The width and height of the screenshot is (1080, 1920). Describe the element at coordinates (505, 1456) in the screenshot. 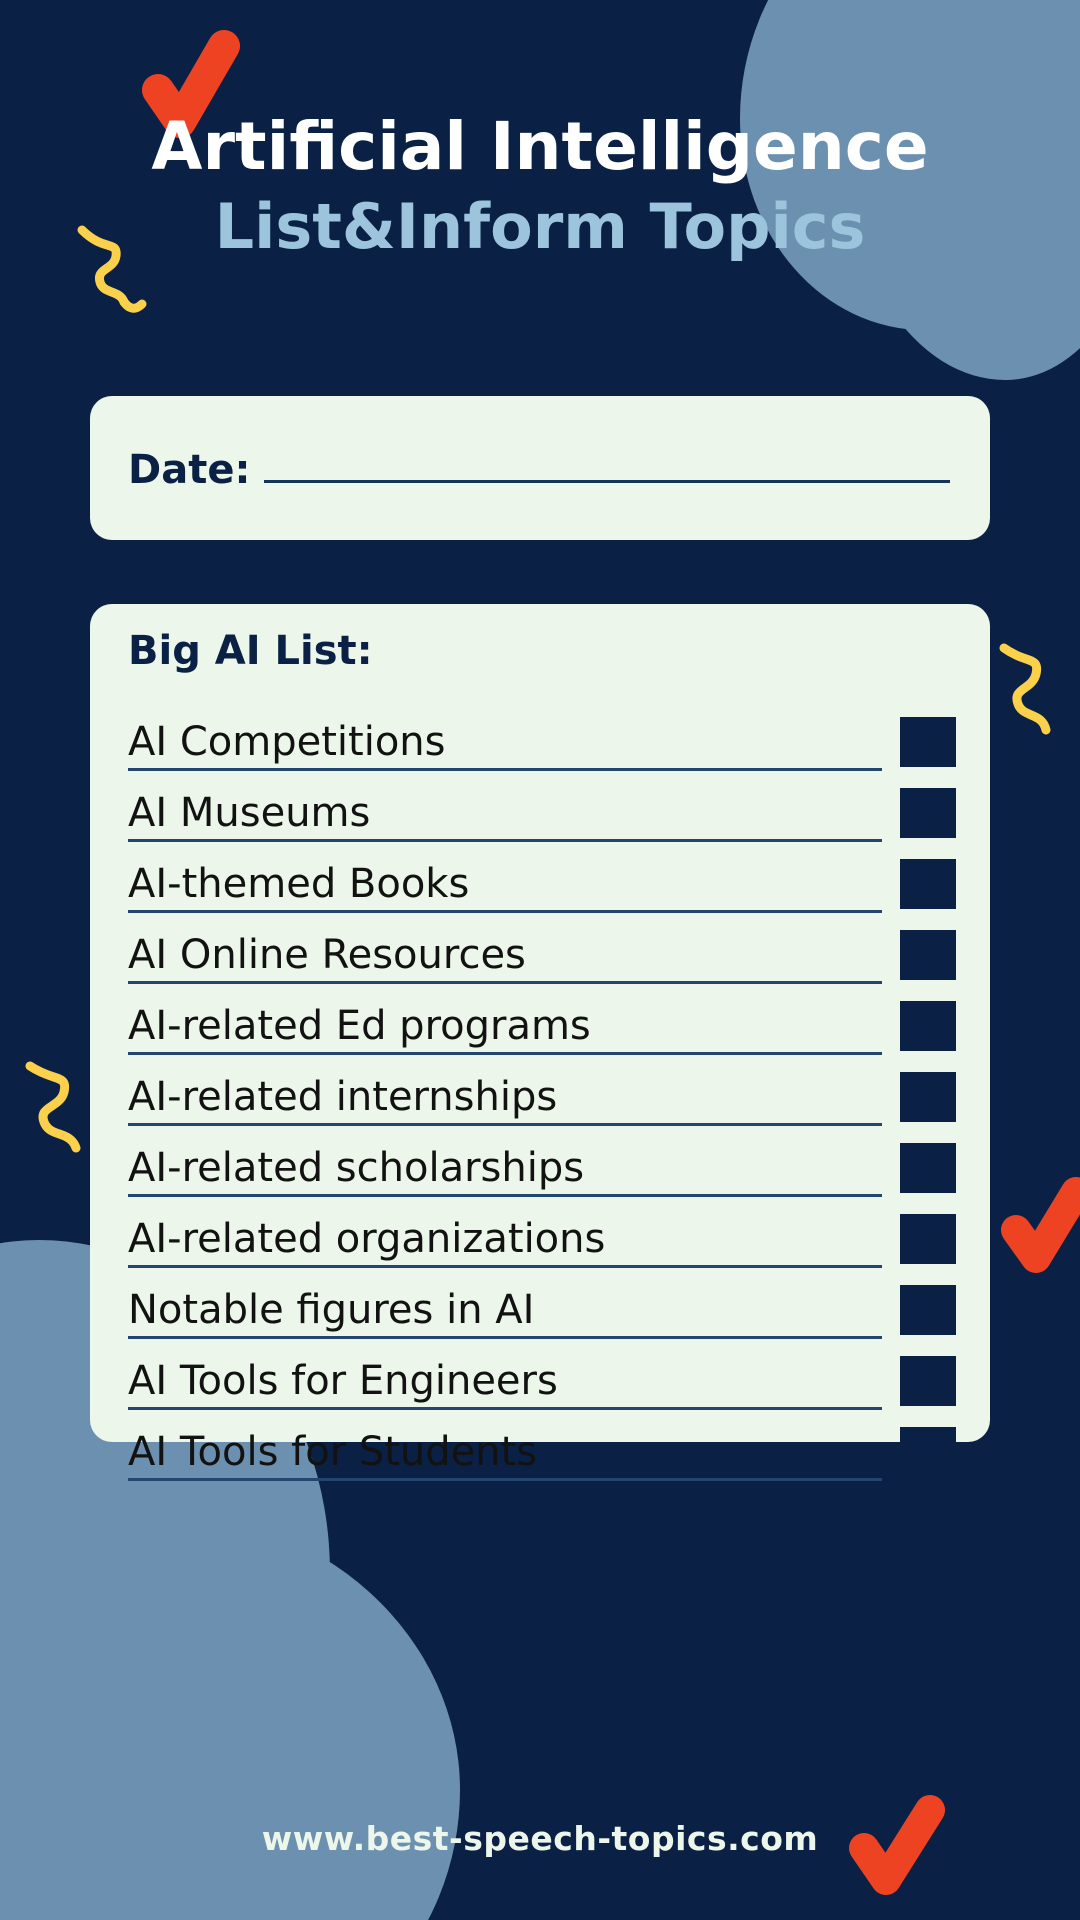

I see `list-item-label: AI Tools for Students` at that location.